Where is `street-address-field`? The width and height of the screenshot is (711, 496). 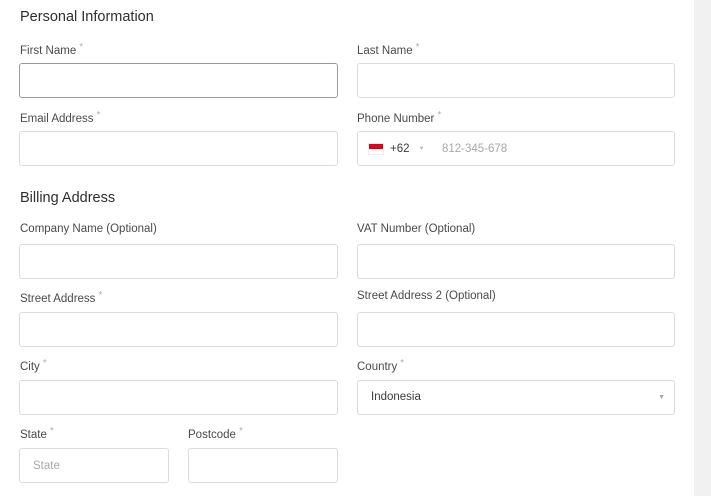 street-address-field is located at coordinates (178, 329).